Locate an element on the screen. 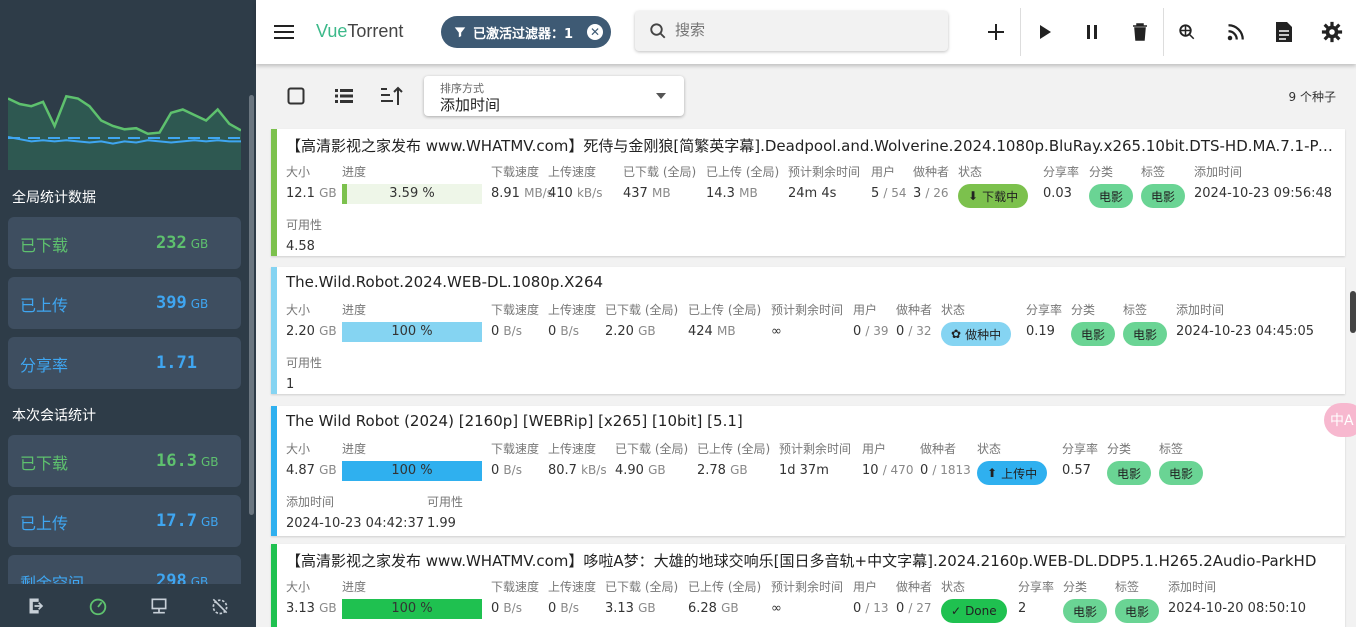  field-value: 6.28 GB is located at coordinates (713, 608).